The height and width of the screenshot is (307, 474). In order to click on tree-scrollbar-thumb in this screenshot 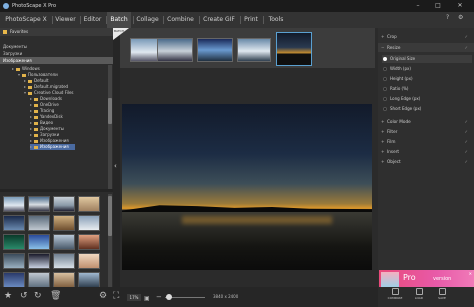, I will do `click(110, 111)`.